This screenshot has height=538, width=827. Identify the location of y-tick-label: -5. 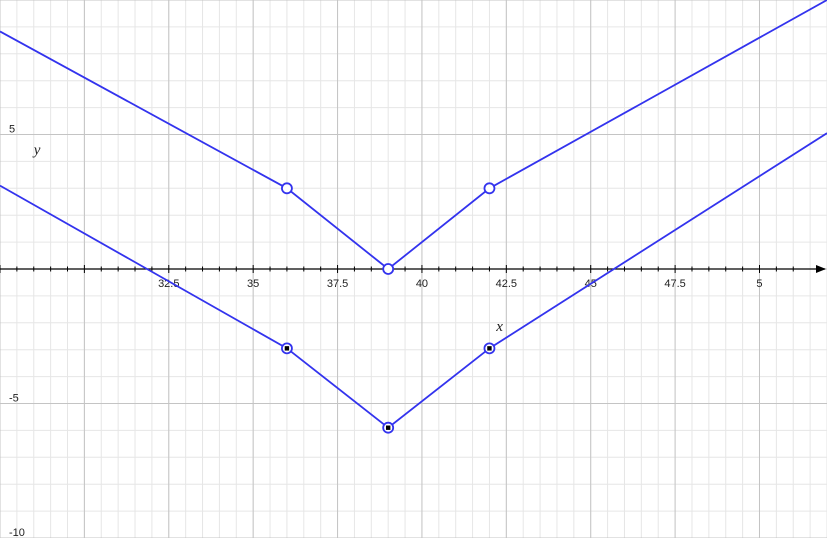
(14, 399).